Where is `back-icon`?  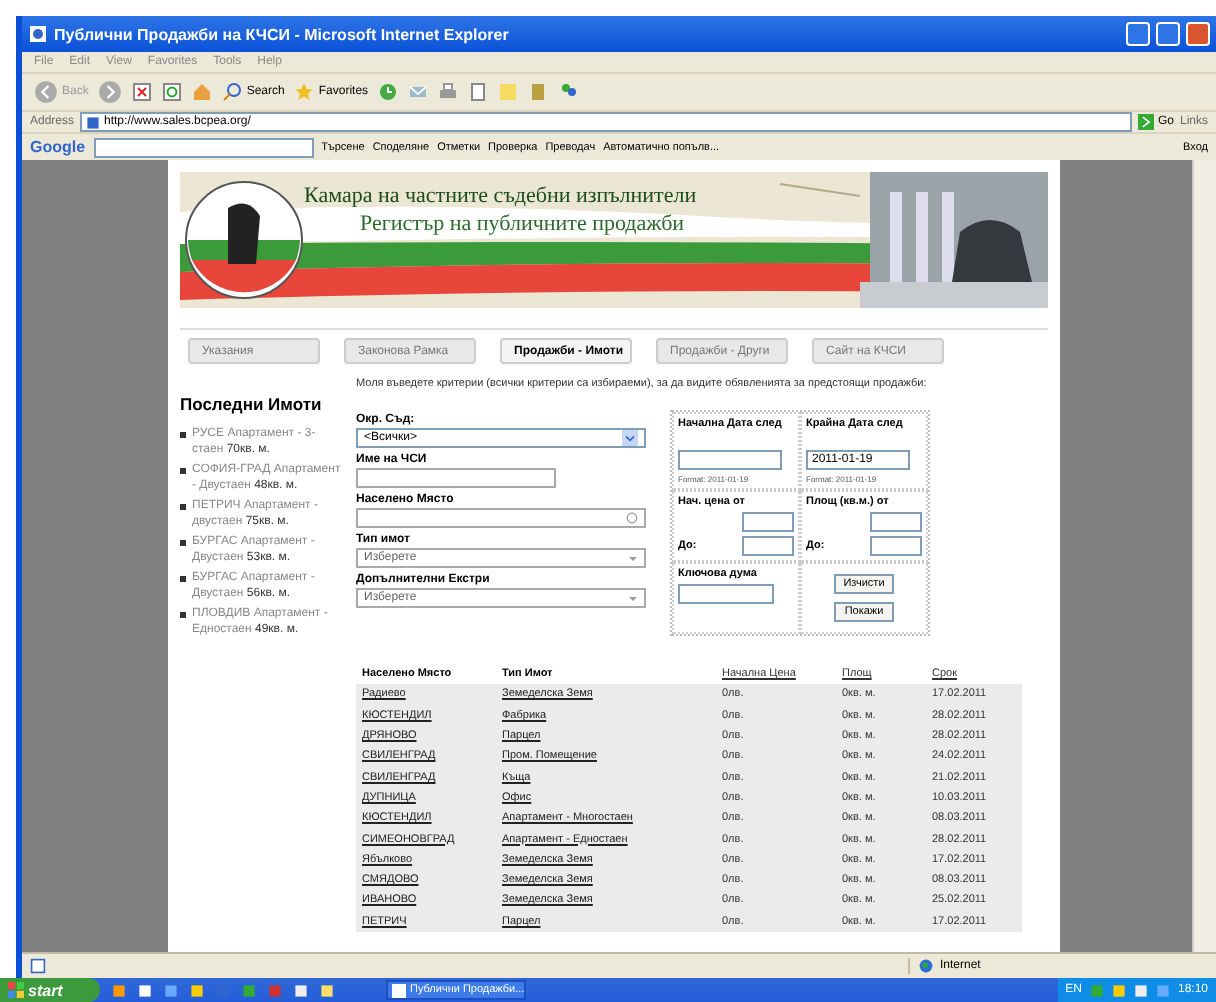 back-icon is located at coordinates (46, 92).